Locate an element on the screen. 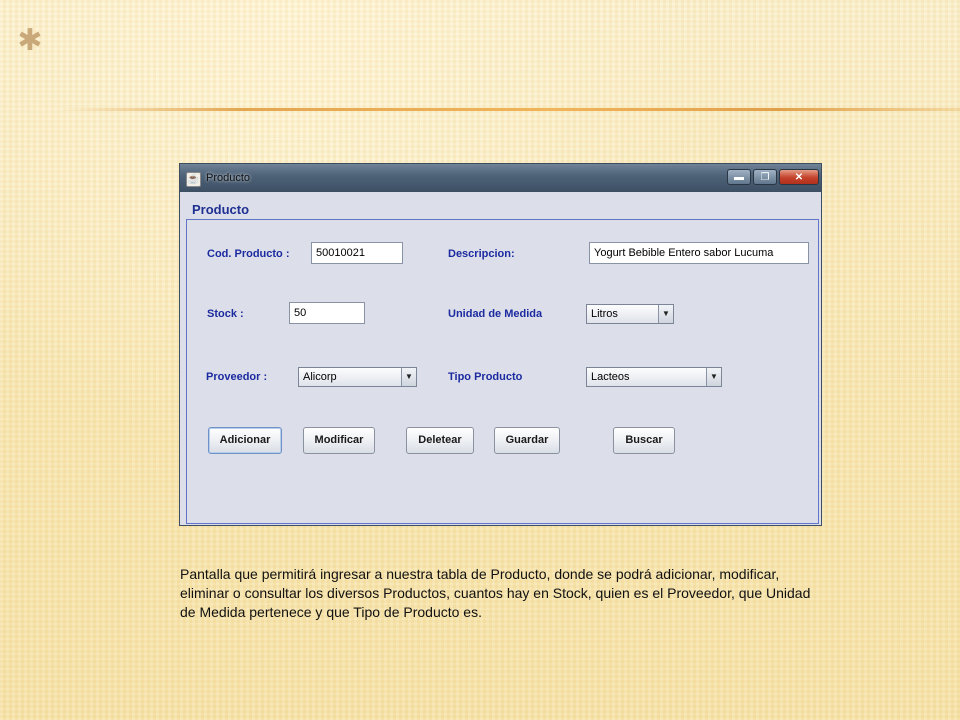  unidad-medida-select: Litros ▼ is located at coordinates (630, 314).